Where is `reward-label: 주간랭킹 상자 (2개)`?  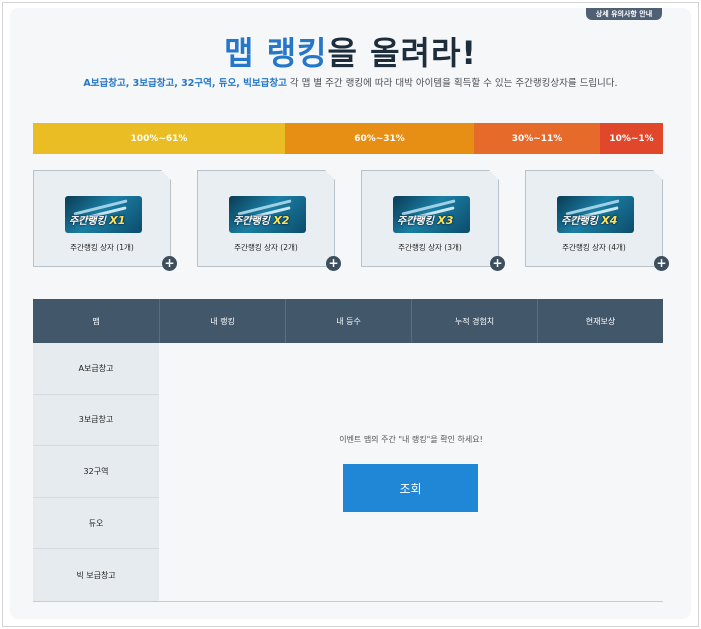
reward-label: 주간랭킹 상자 (2개) is located at coordinates (266, 247).